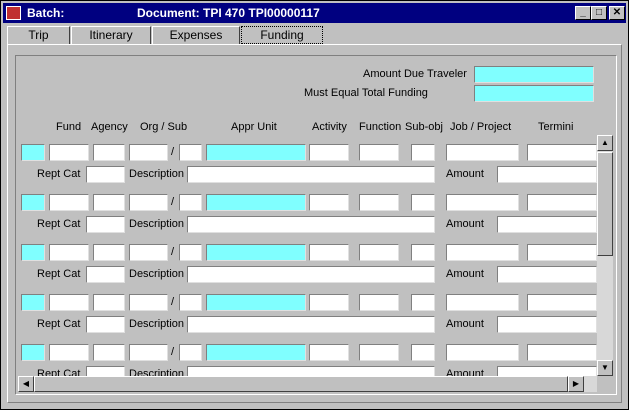 This screenshot has width=629, height=410. What do you see at coordinates (254, 127) in the screenshot?
I see `column-appr-unit: Appr Unit` at bounding box center [254, 127].